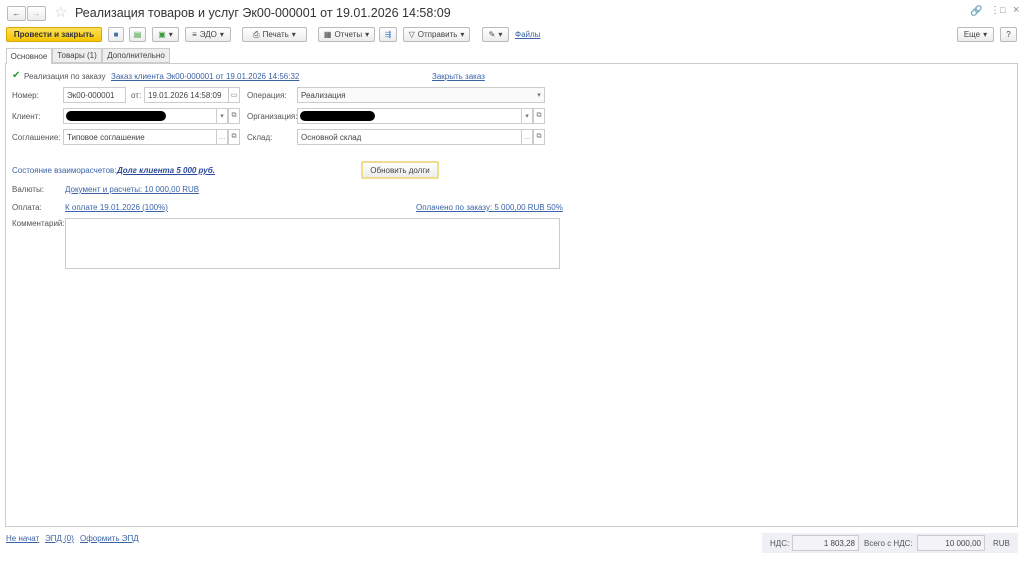 This screenshot has height=562, width=1024. I want to click on post-and-close-button: Провести и закрыть, so click(54, 34).